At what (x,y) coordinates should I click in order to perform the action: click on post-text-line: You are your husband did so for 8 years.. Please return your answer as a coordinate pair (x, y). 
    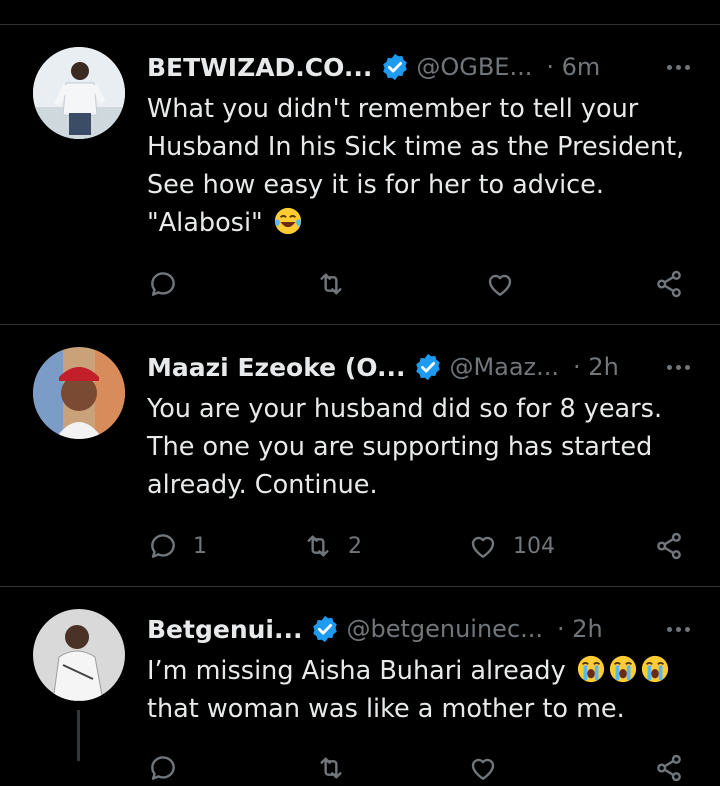
    Looking at the image, I should click on (405, 409).